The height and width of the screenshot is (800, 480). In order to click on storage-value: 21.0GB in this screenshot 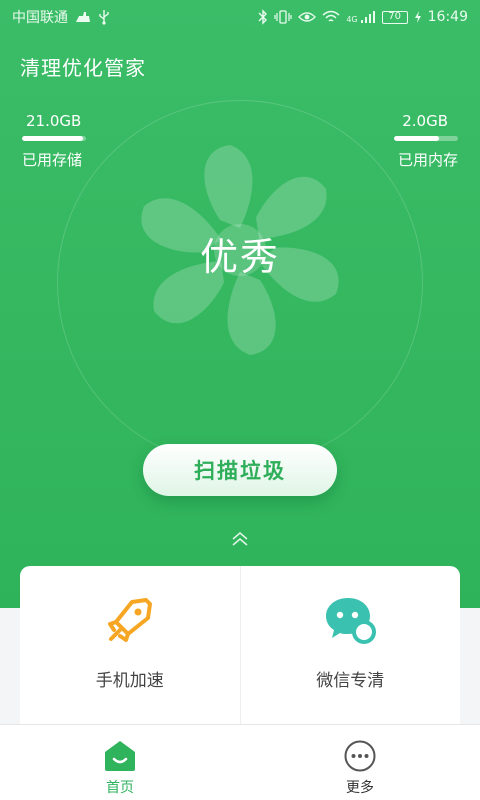, I will do `click(54, 121)`.